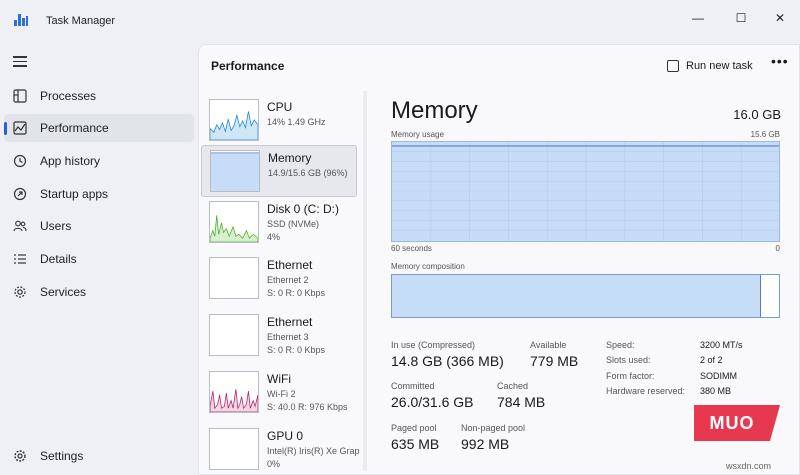  I want to click on window-title: Task Manager, so click(81, 21).